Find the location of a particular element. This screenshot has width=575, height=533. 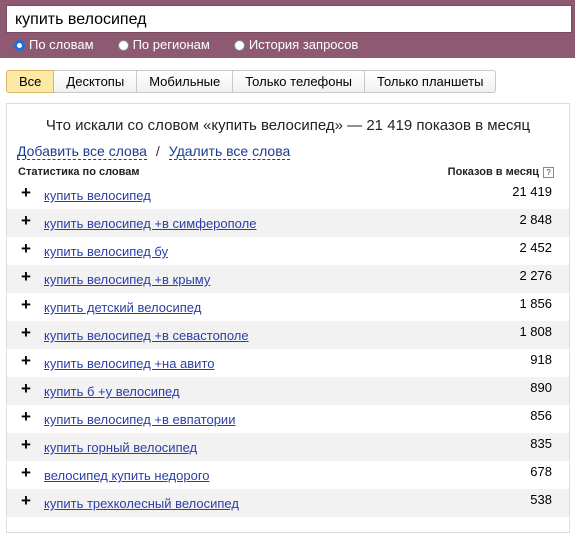

radio-label: По словам is located at coordinates (61, 44).